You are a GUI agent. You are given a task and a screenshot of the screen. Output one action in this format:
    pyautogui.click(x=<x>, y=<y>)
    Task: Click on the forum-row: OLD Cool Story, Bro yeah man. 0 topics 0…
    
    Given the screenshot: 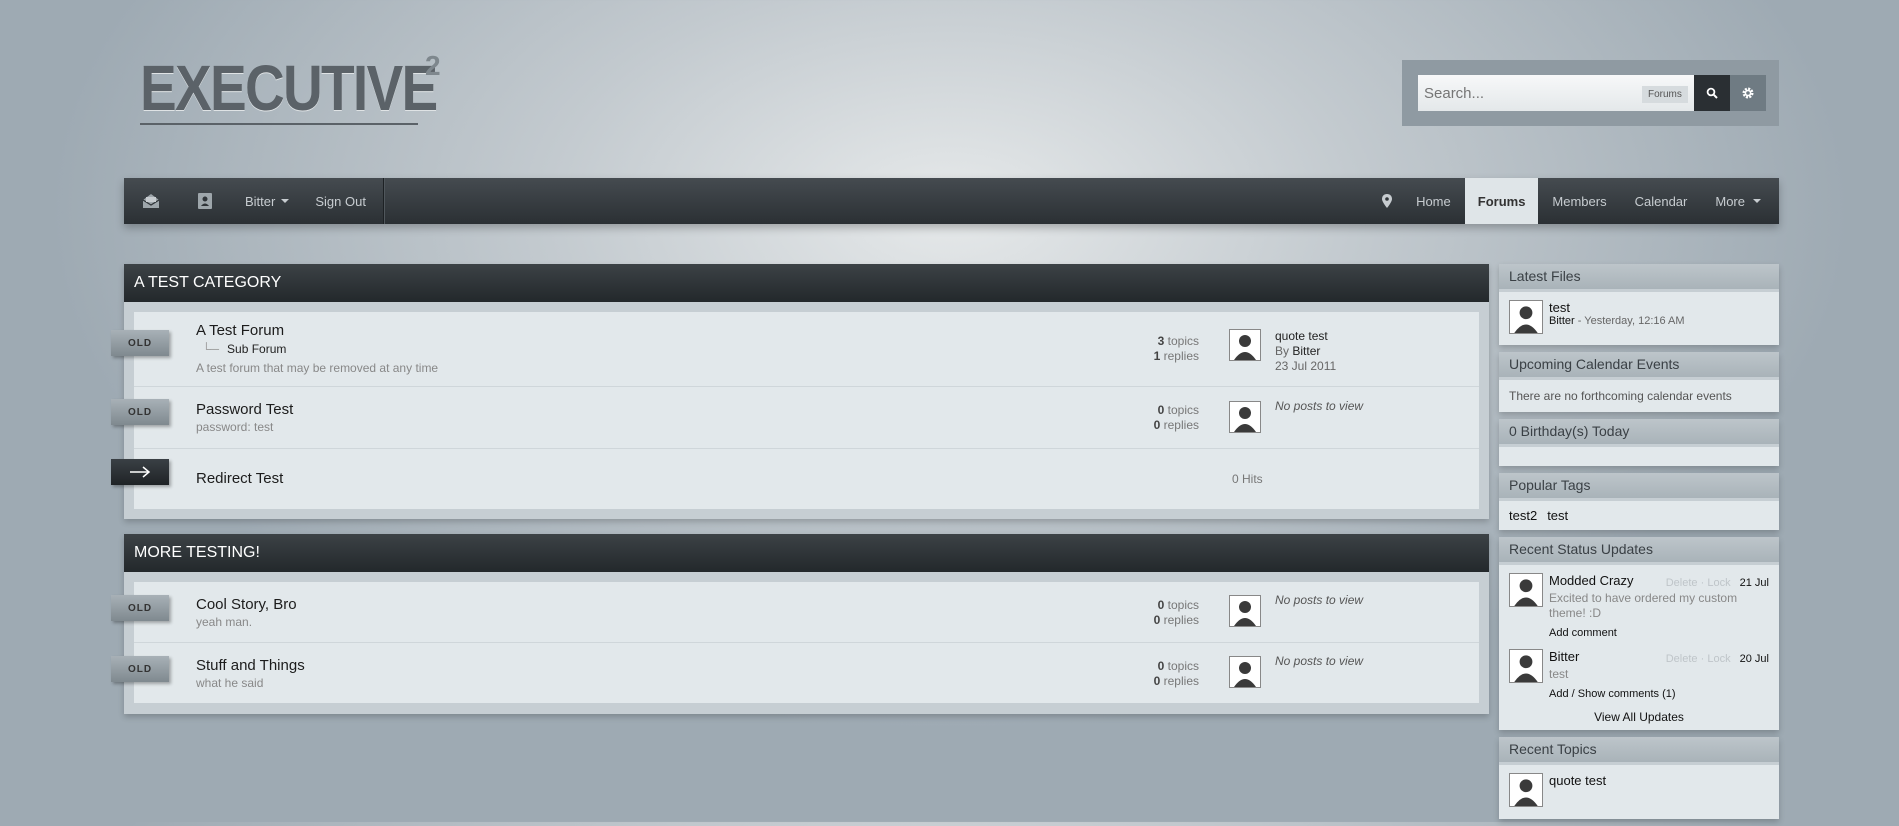 What is the action you would take?
    pyautogui.click(x=795, y=612)
    